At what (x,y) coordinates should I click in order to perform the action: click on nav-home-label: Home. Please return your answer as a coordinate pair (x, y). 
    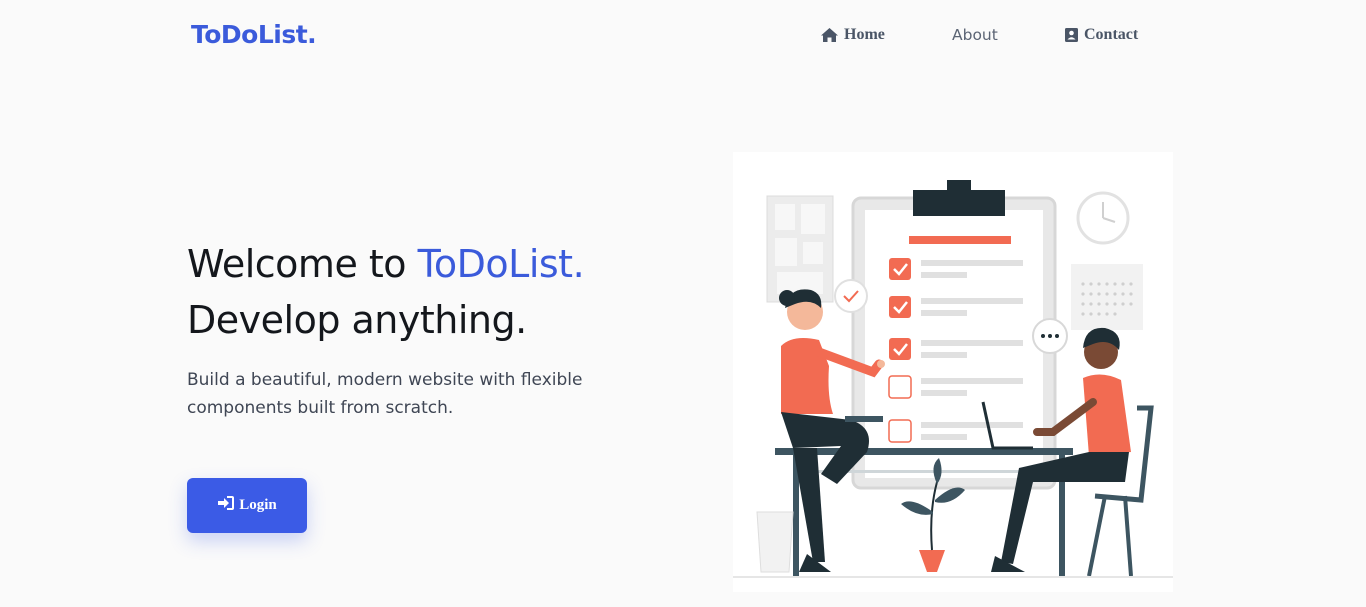
    Looking at the image, I should click on (864, 34).